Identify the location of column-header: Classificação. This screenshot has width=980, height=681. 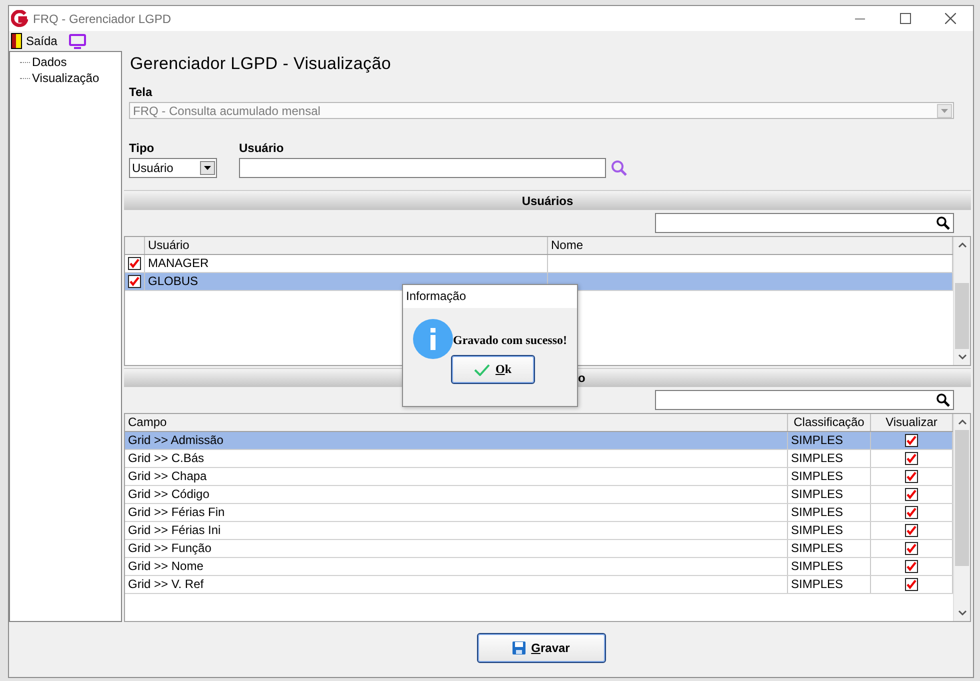
(829, 423).